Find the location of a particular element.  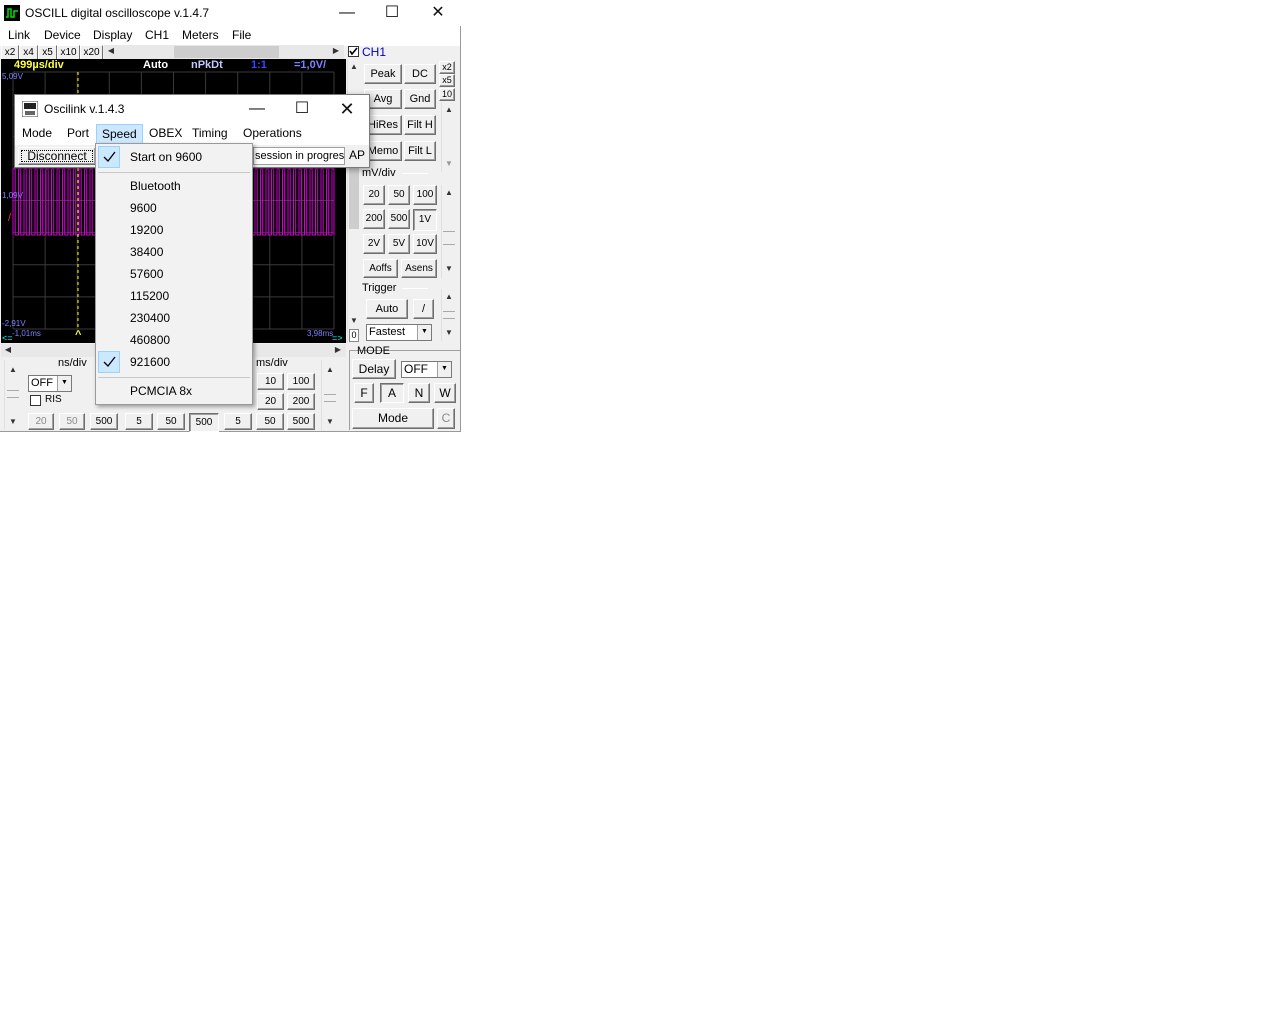

ns-select: OFF ▼ is located at coordinates (50, 383).